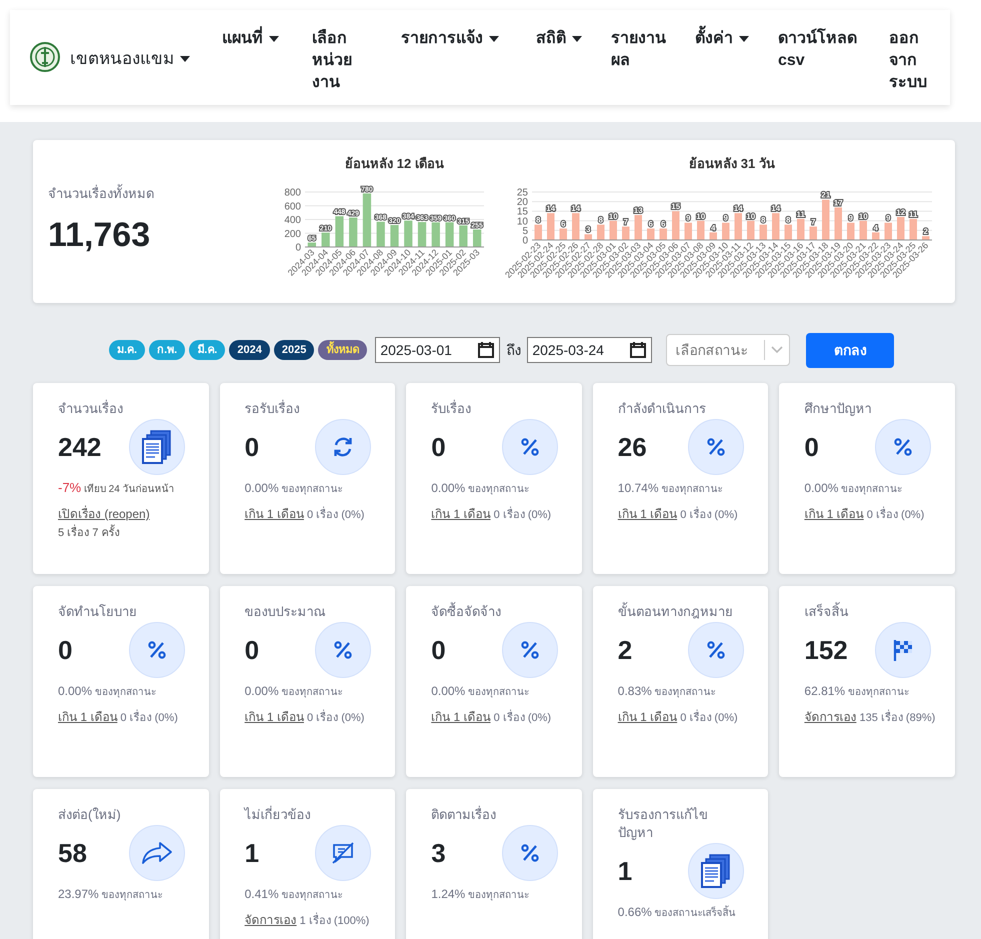 This screenshot has width=981, height=939. What do you see at coordinates (676, 612) in the screenshot?
I see `card-title: ขั้นตอนทางกฎหมาย` at bounding box center [676, 612].